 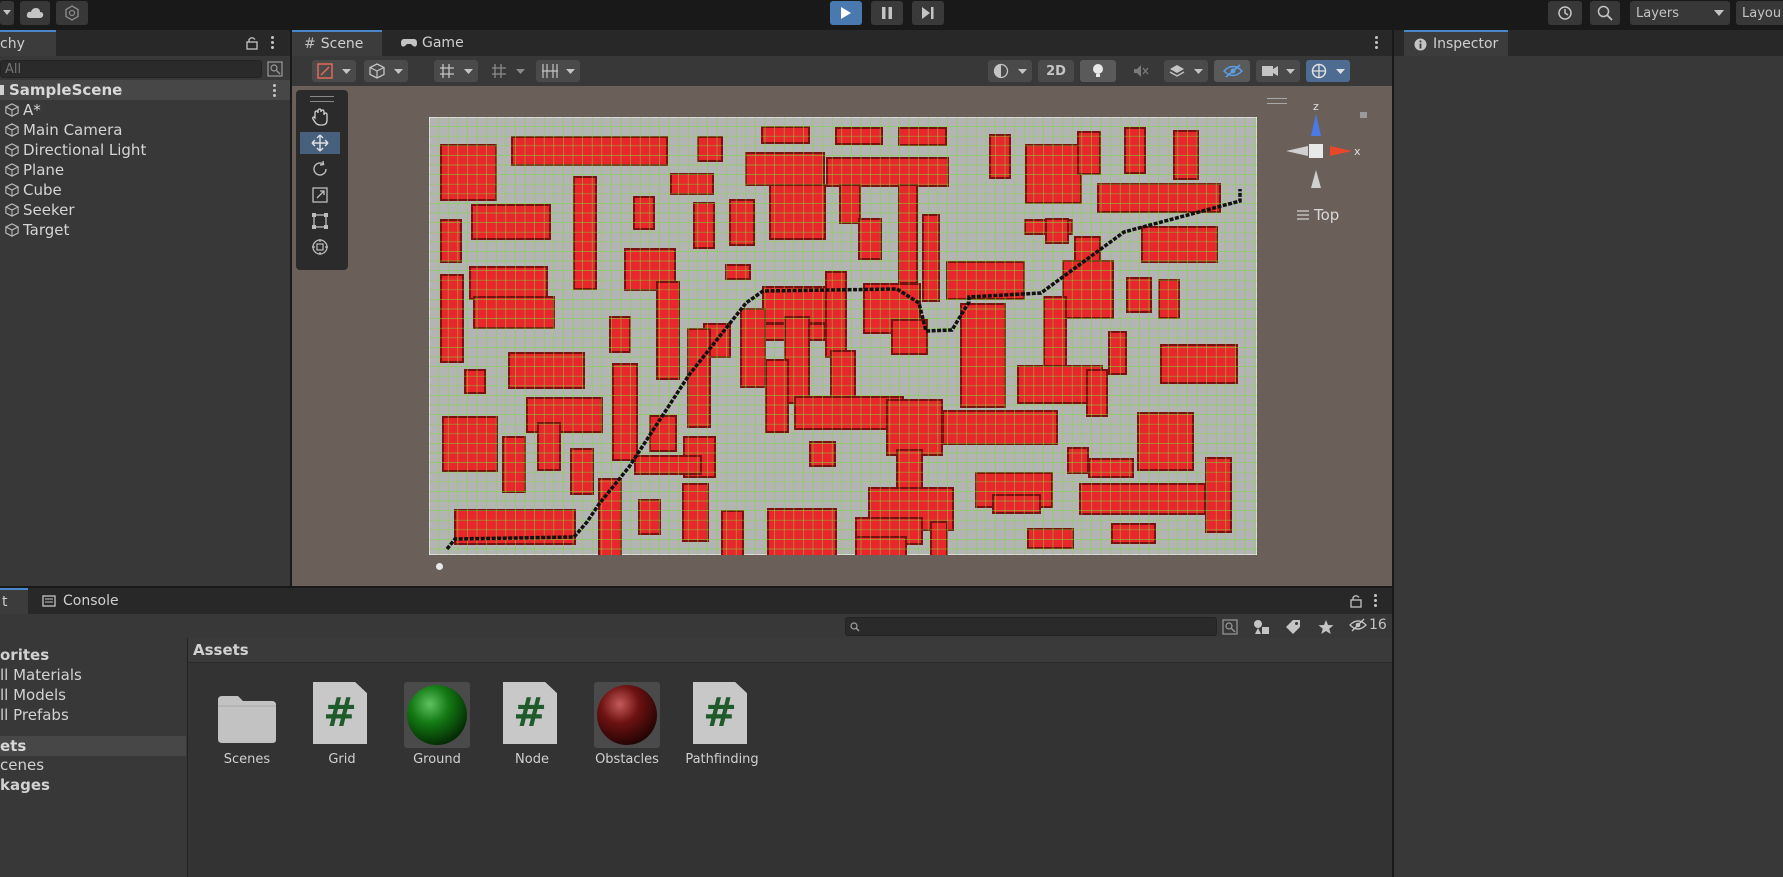 What do you see at coordinates (145, 210) in the screenshot?
I see `hierarchy-item: Seeker` at bounding box center [145, 210].